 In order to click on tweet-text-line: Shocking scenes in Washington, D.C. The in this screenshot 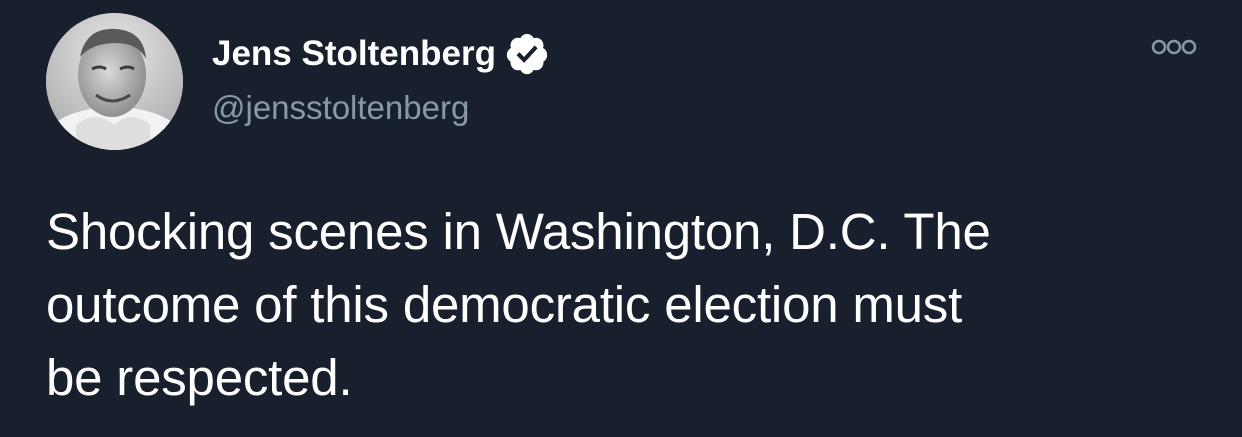, I will do `click(518, 231)`.